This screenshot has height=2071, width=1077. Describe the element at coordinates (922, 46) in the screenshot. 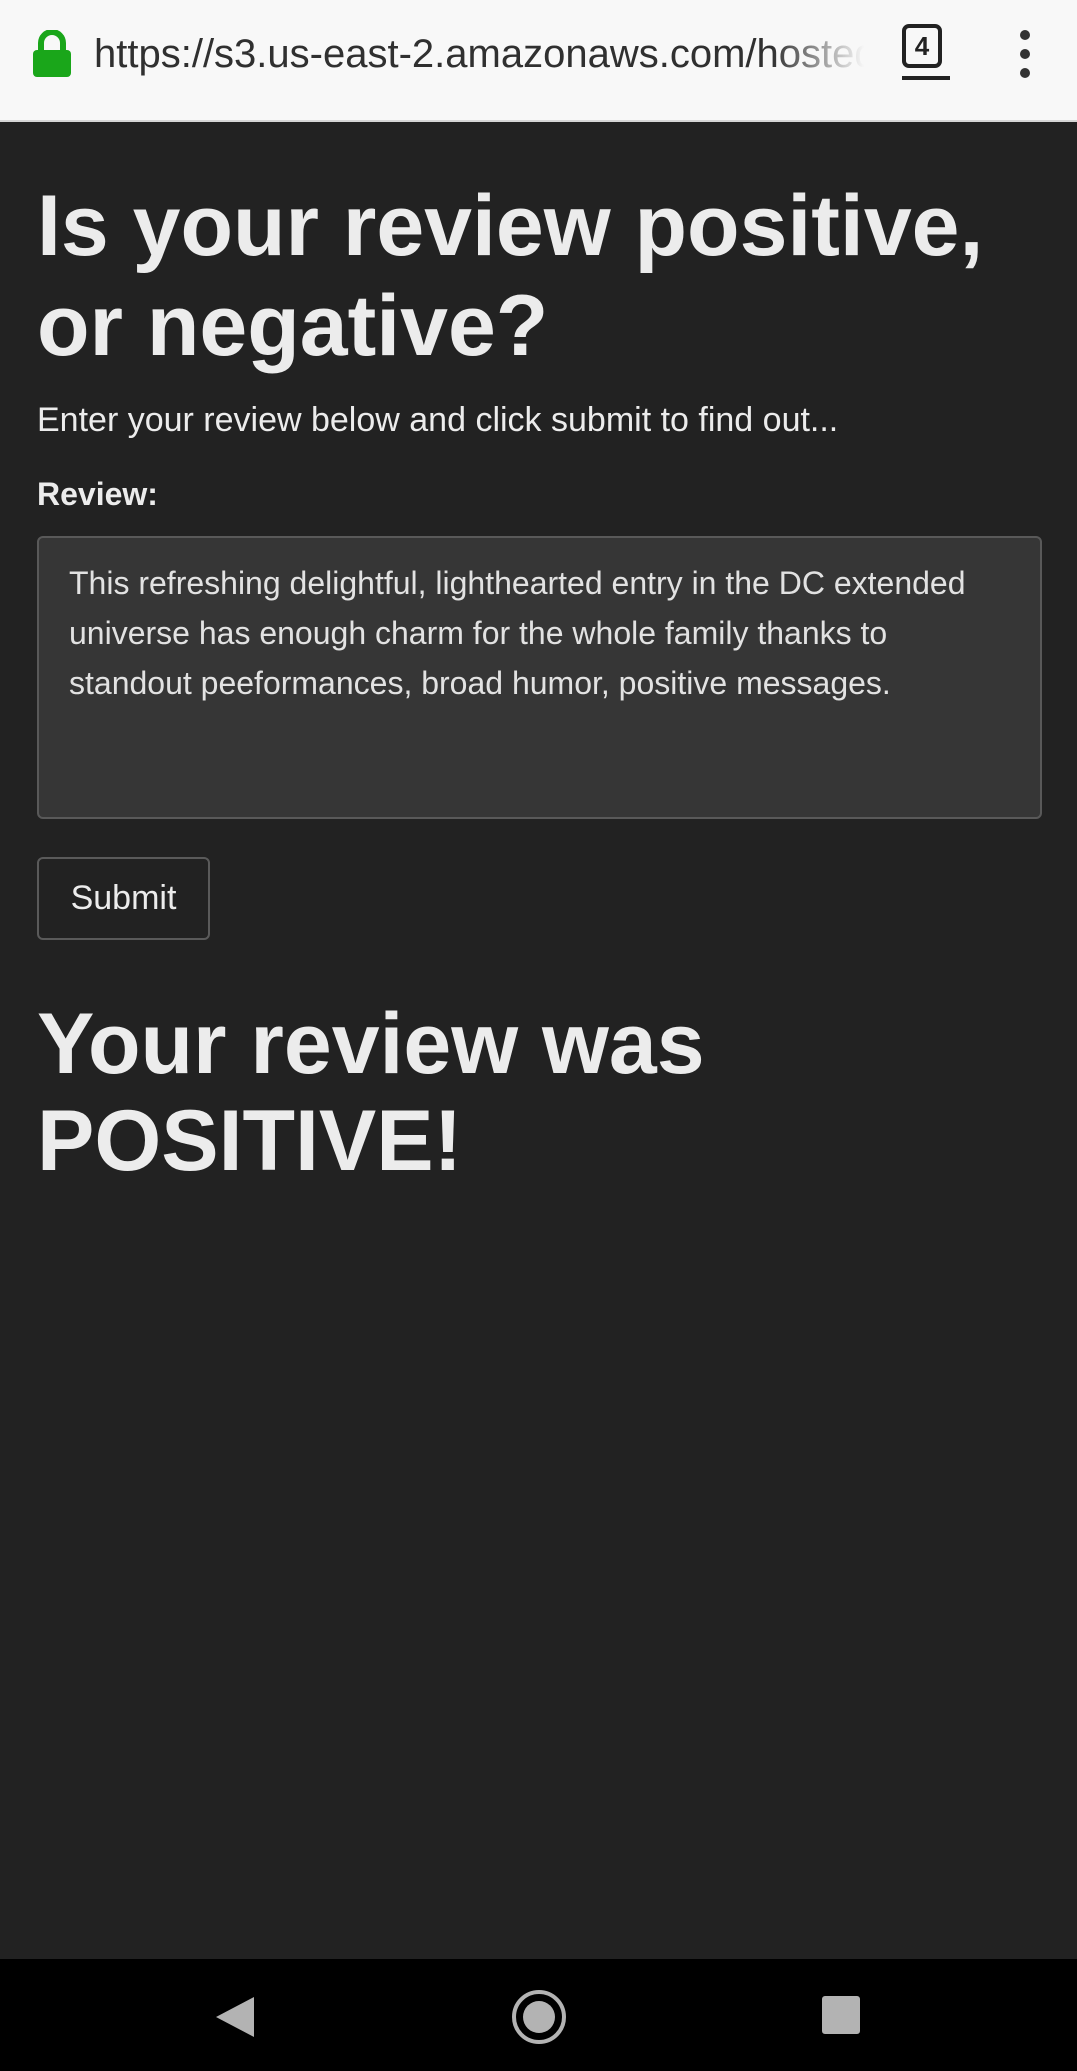

I see `tab-count: 4` at that location.